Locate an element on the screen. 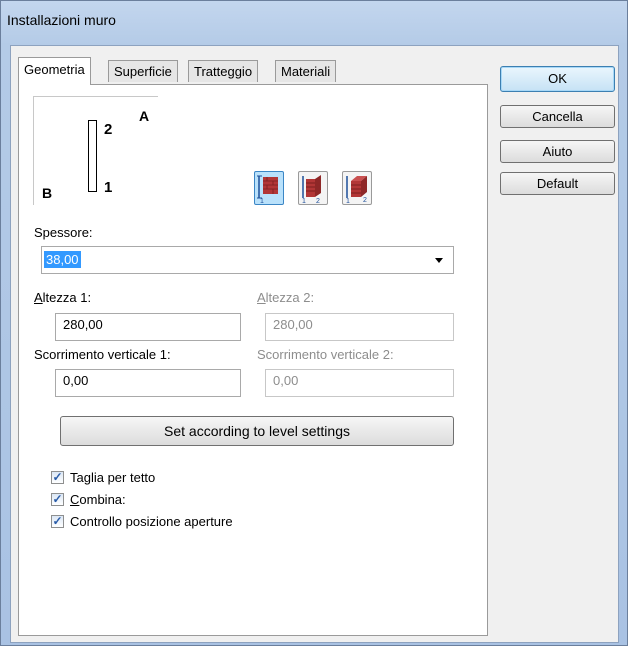 This screenshot has height=646, width=628. thickness-select: 38,00 is located at coordinates (247, 260).